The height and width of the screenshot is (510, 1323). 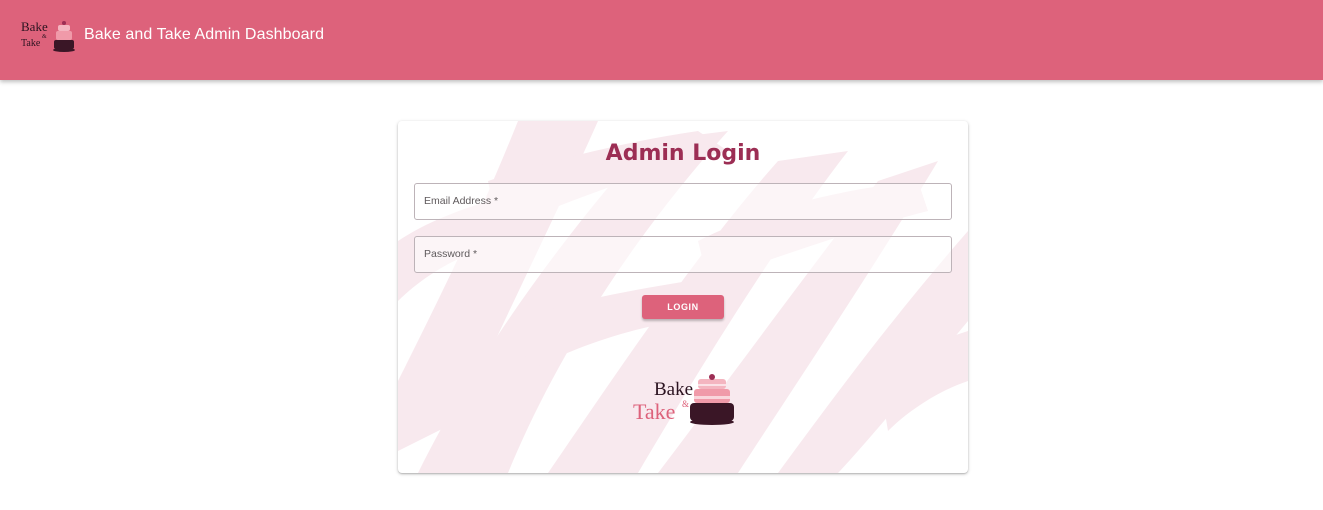 What do you see at coordinates (683, 307) in the screenshot?
I see `login-button: LOGIN` at bounding box center [683, 307].